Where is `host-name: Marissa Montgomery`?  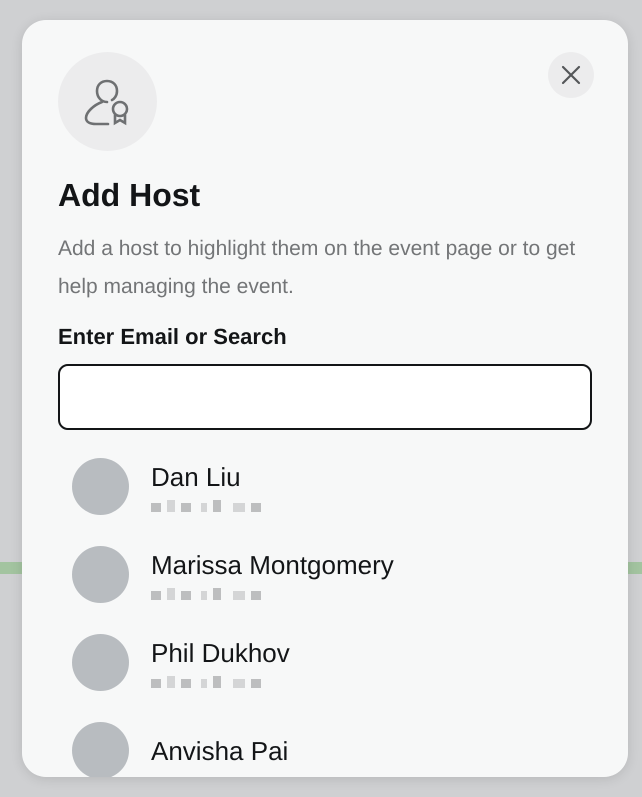
host-name: Marissa Montgomery is located at coordinates (272, 565).